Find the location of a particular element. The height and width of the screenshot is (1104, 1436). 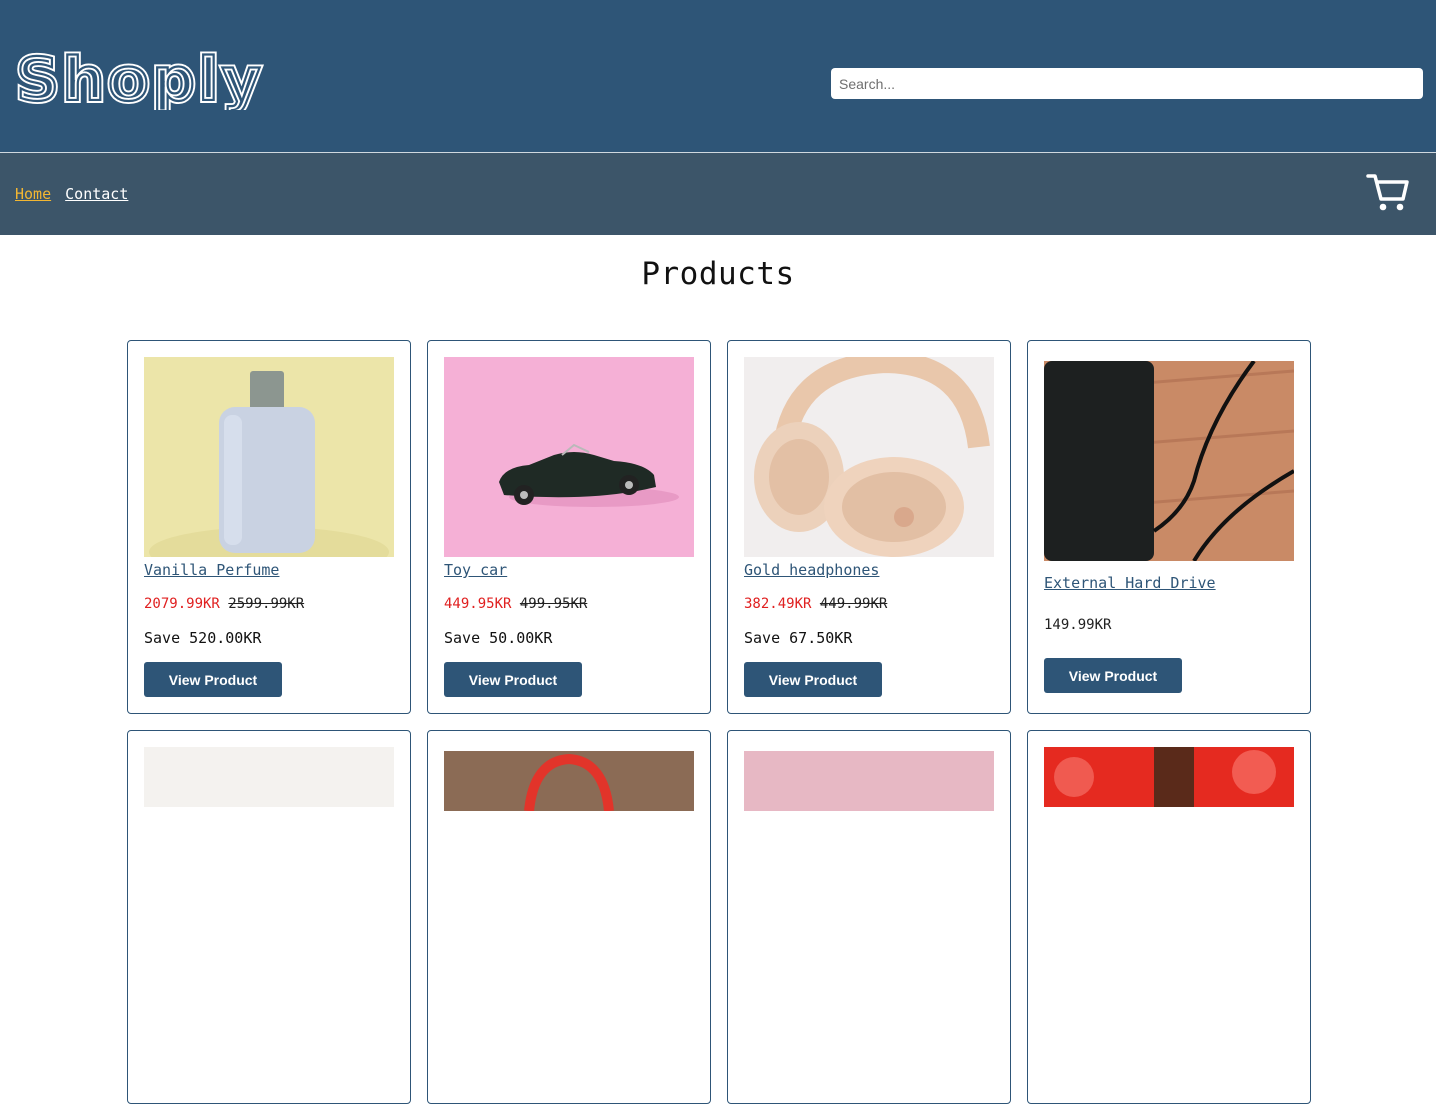

original-price: 499.95KR is located at coordinates (553, 604).